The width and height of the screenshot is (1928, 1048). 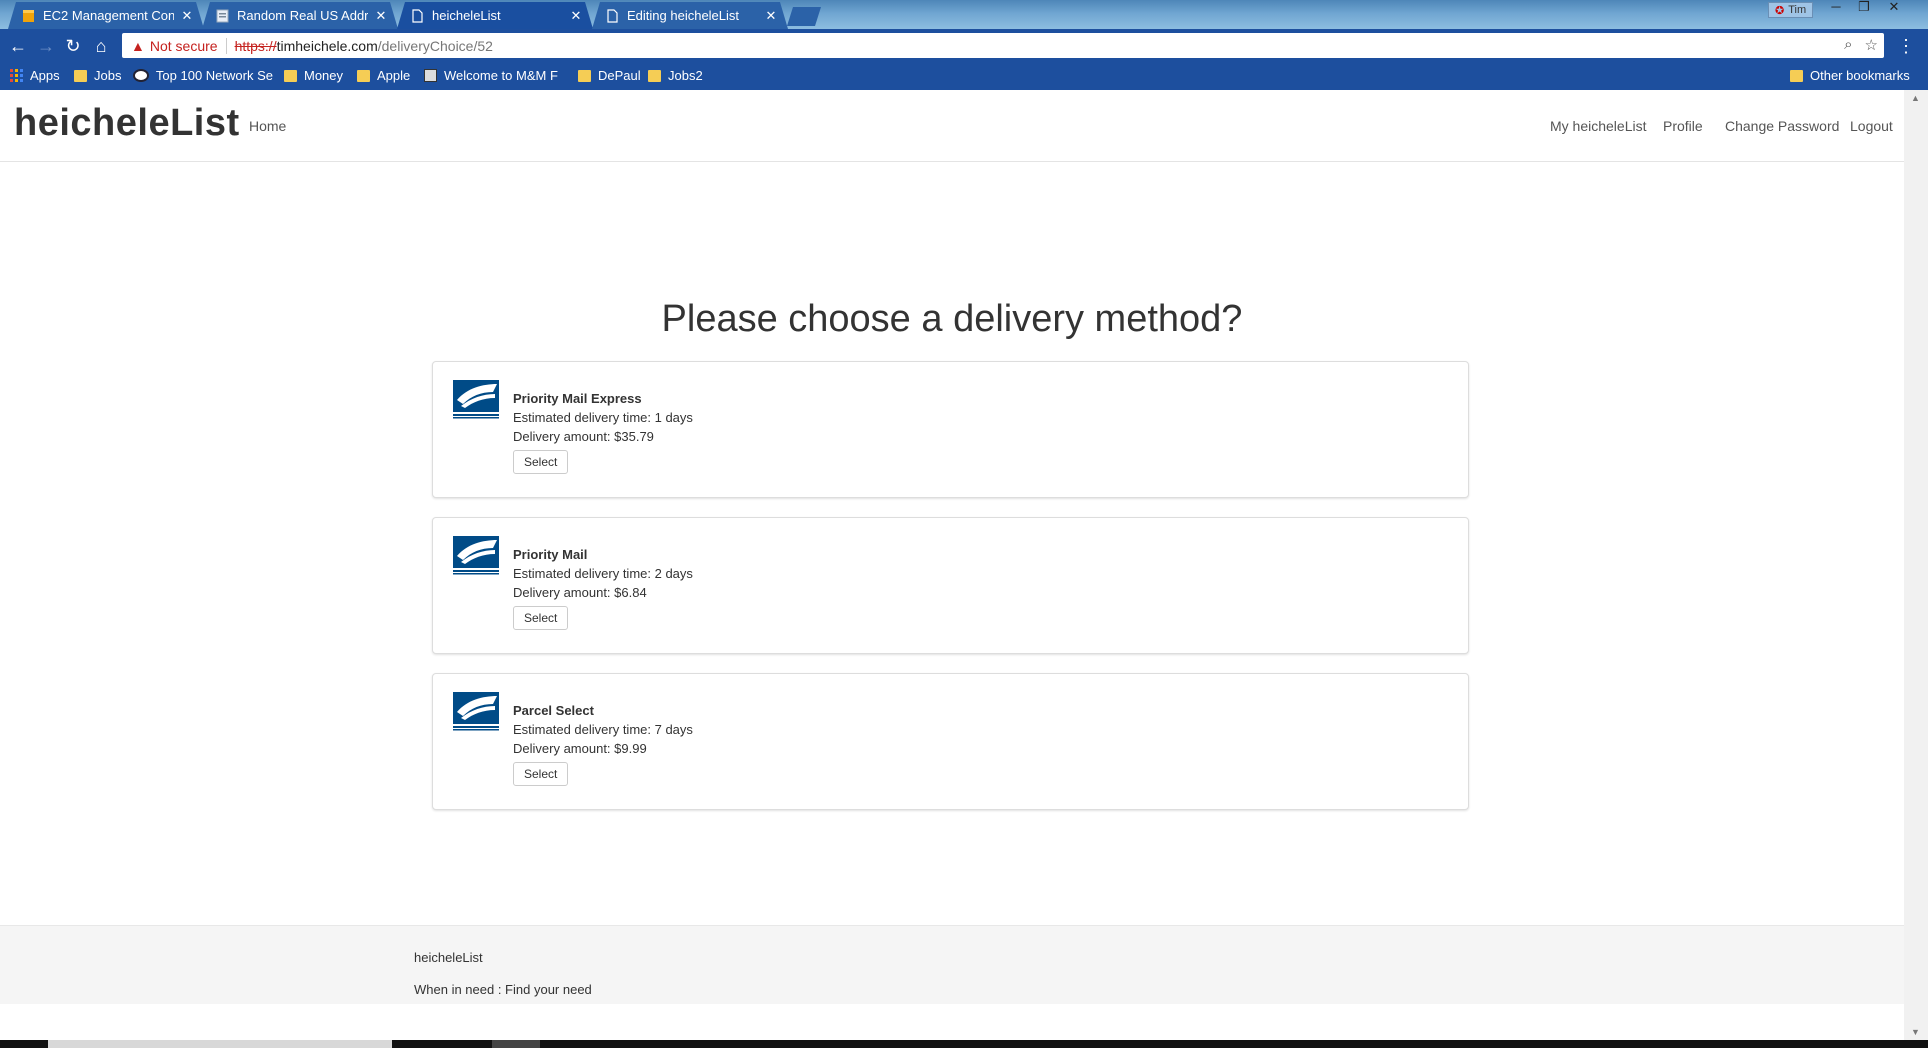 What do you see at coordinates (1683, 126) in the screenshot?
I see `nav-profile-link: Profile` at bounding box center [1683, 126].